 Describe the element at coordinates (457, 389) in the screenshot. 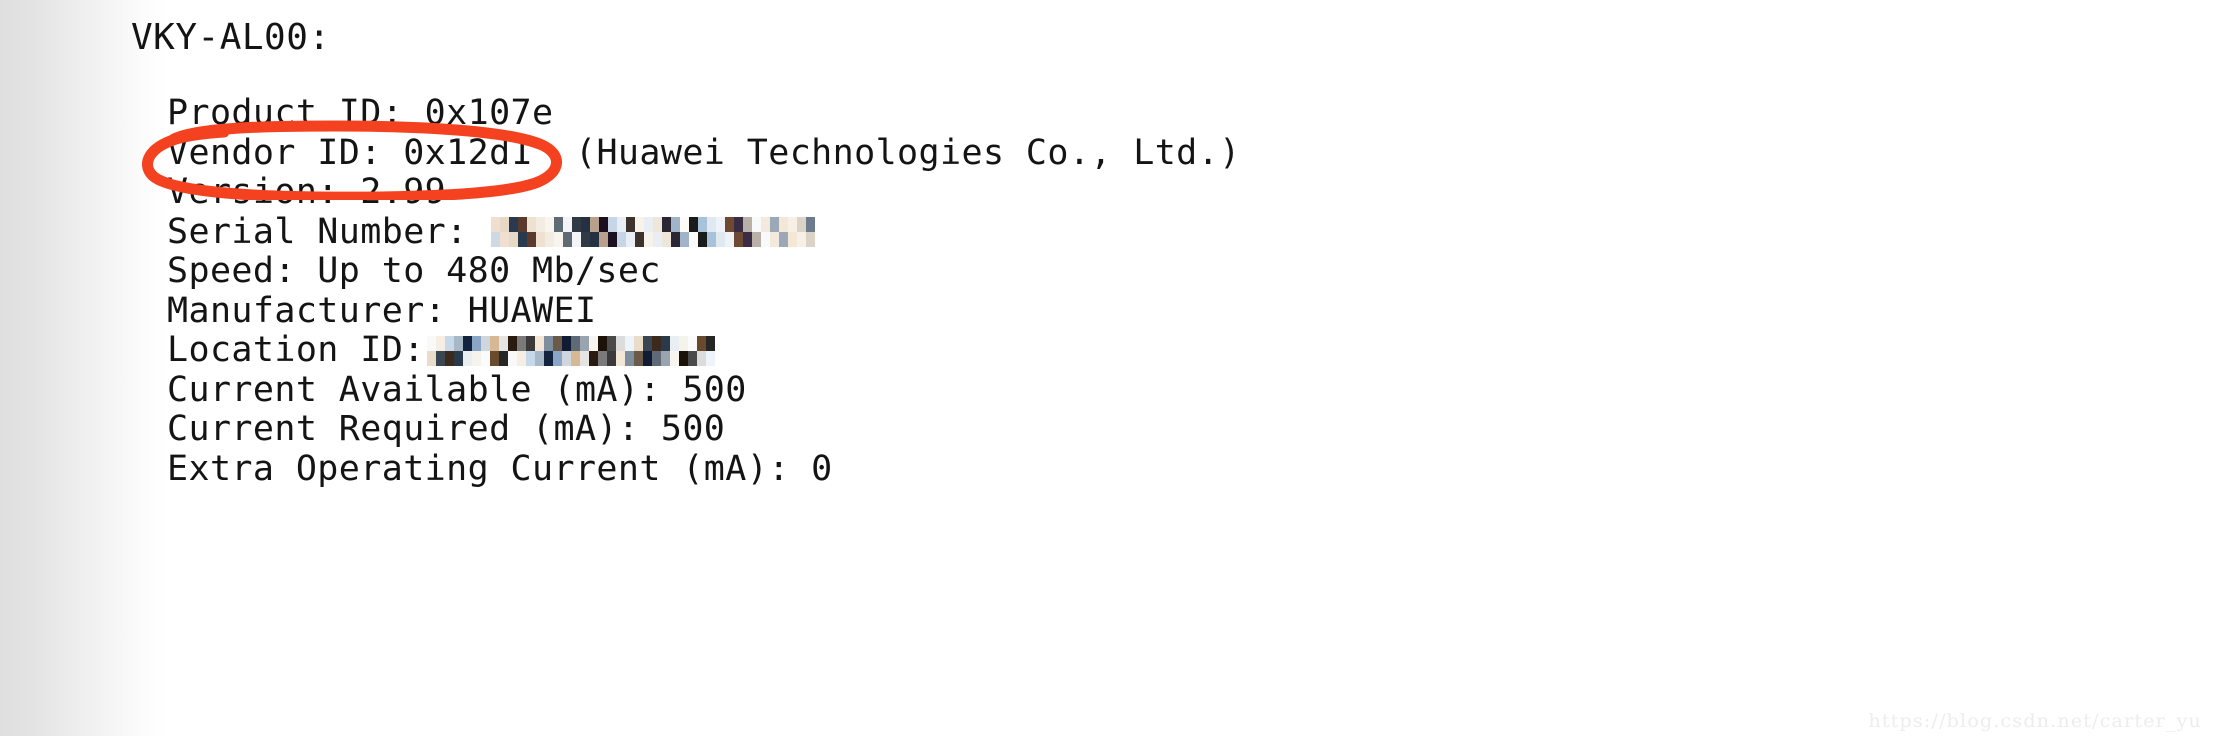

I see `info-line-label: Current Available (mA): 500` at that location.